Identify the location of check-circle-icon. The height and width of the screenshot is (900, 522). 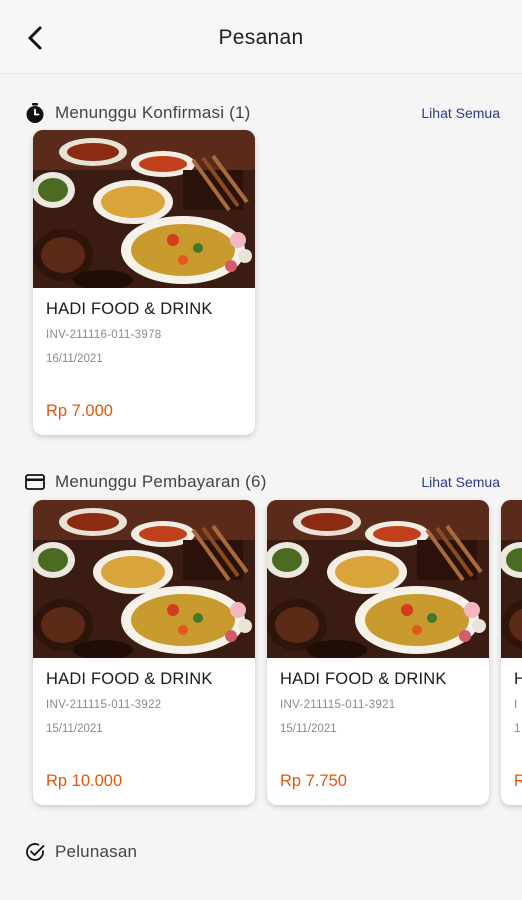
(35, 852).